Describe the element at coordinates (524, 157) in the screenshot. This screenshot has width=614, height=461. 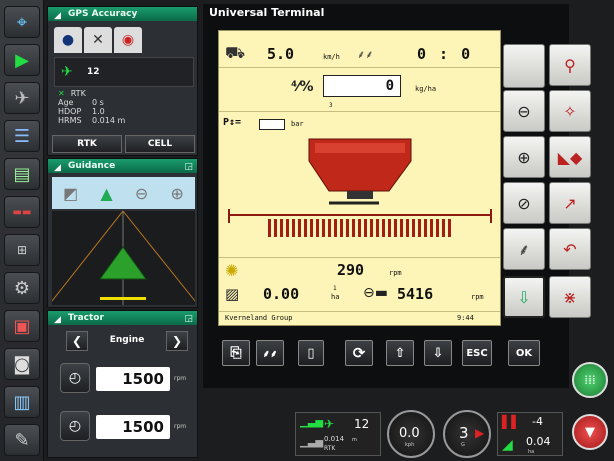
I see `width-key-icon: ⊕` at that location.